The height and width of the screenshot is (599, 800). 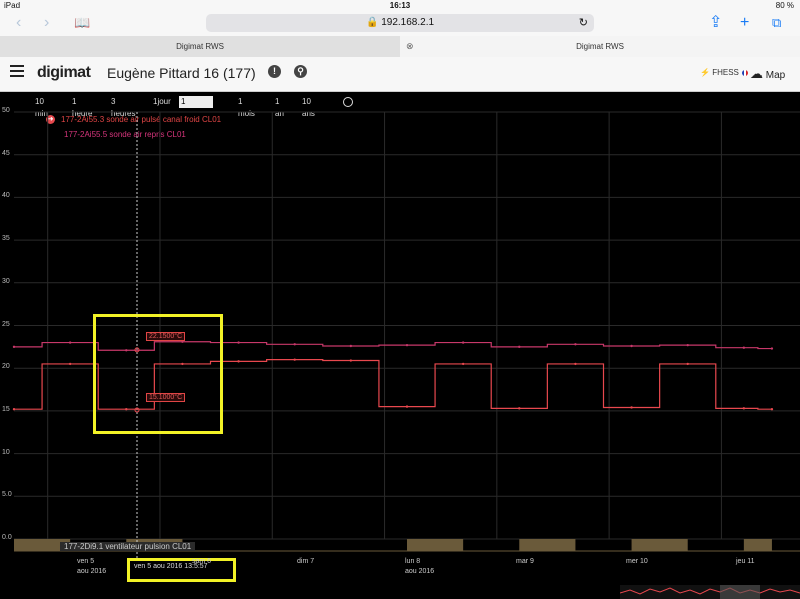 I want to click on y-tick-label: 15, so click(x=6, y=409).